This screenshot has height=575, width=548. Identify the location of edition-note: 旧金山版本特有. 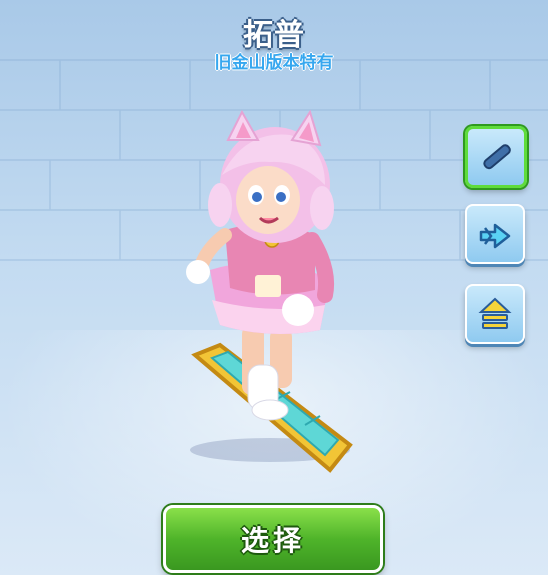
(274, 63).